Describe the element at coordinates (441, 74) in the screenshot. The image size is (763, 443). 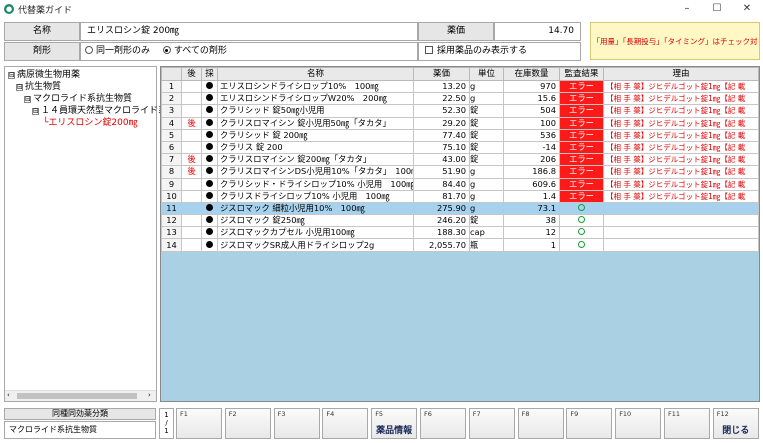
I see `col-price: 薬価` at that location.